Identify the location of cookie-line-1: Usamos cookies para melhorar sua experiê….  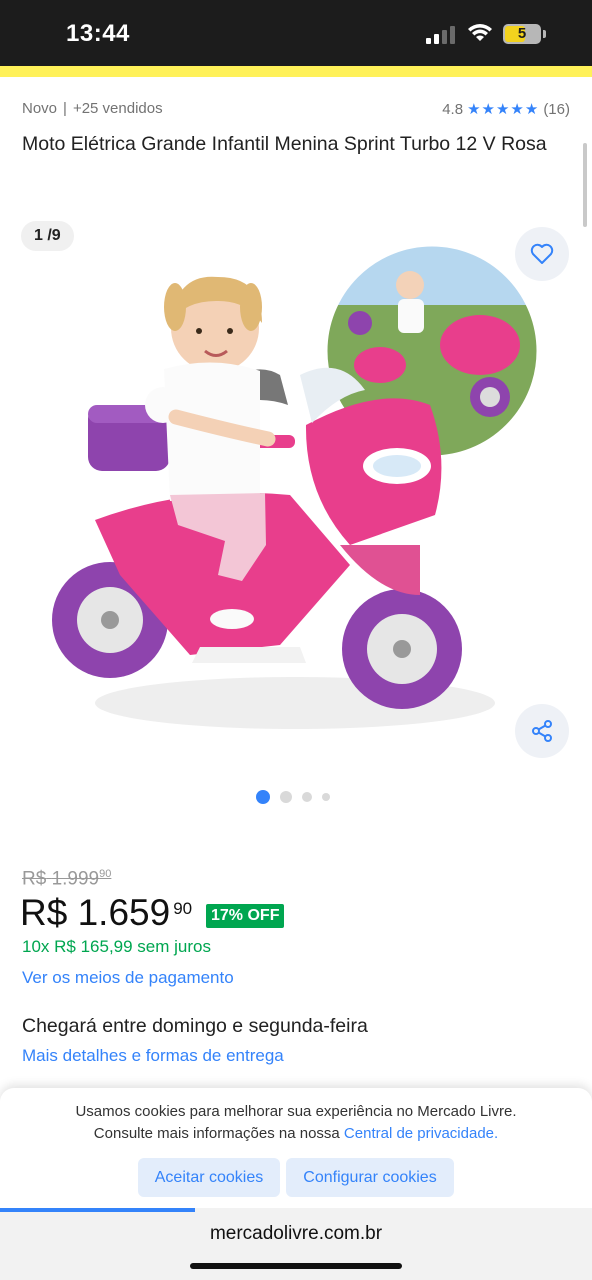
(296, 1111).